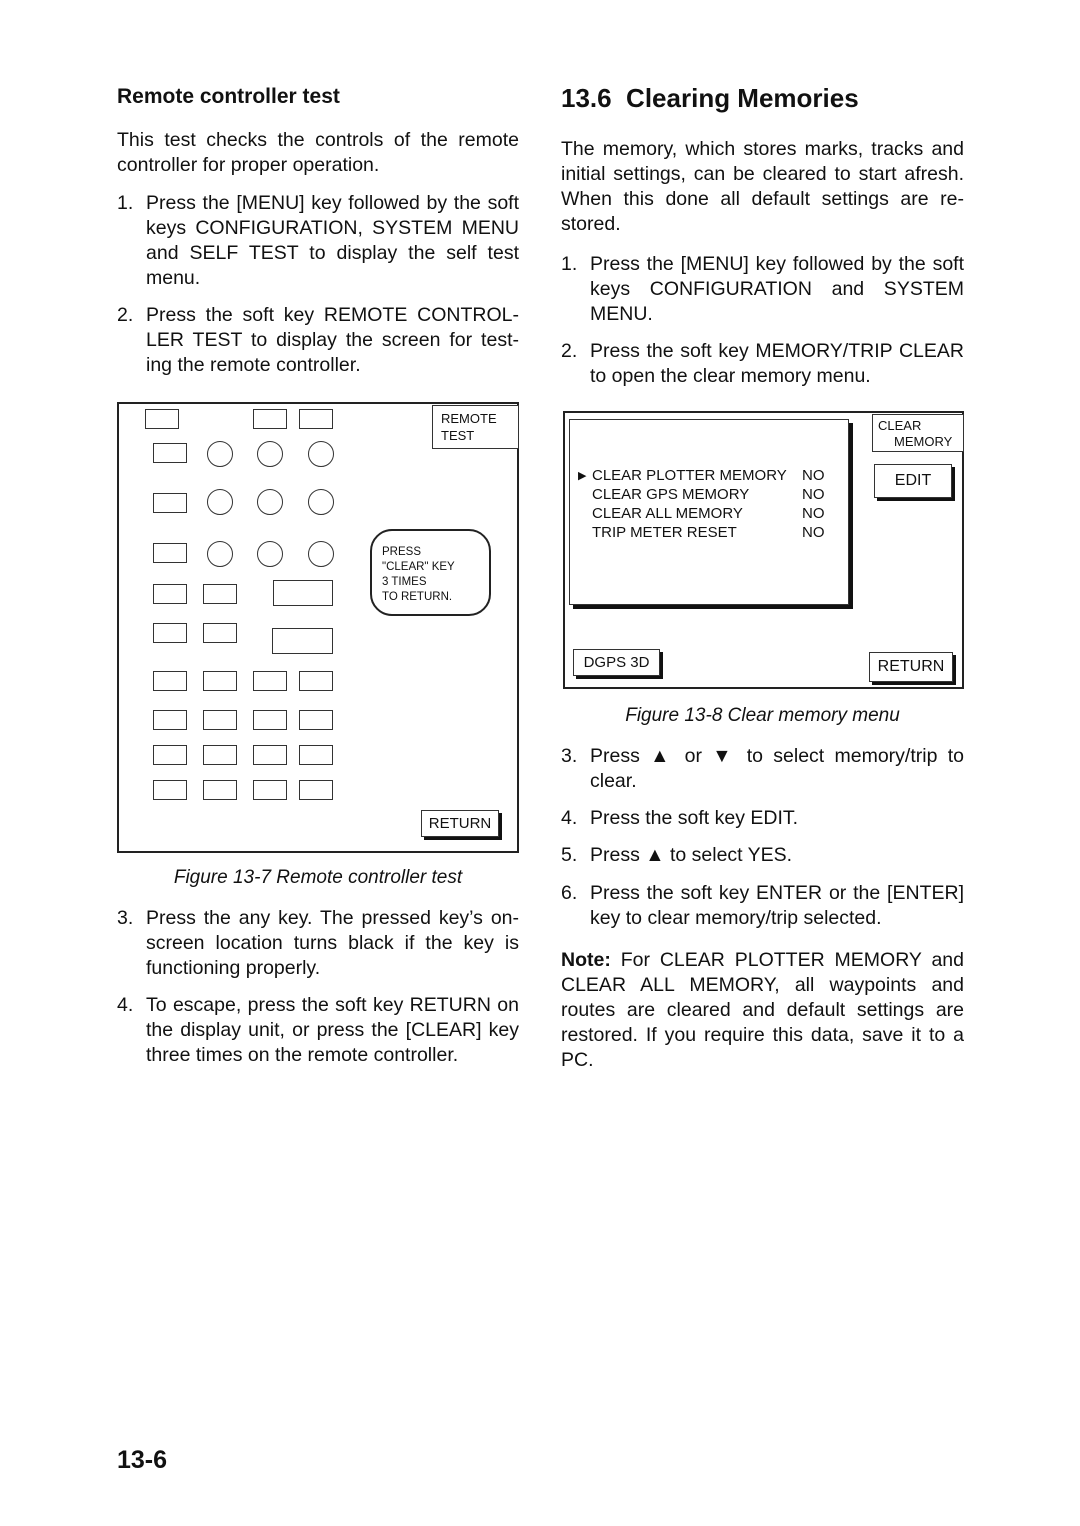 The image size is (1080, 1526). Describe the element at coordinates (691, 855) in the screenshot. I see `step-text: Press ▲ to select YES.` at that location.